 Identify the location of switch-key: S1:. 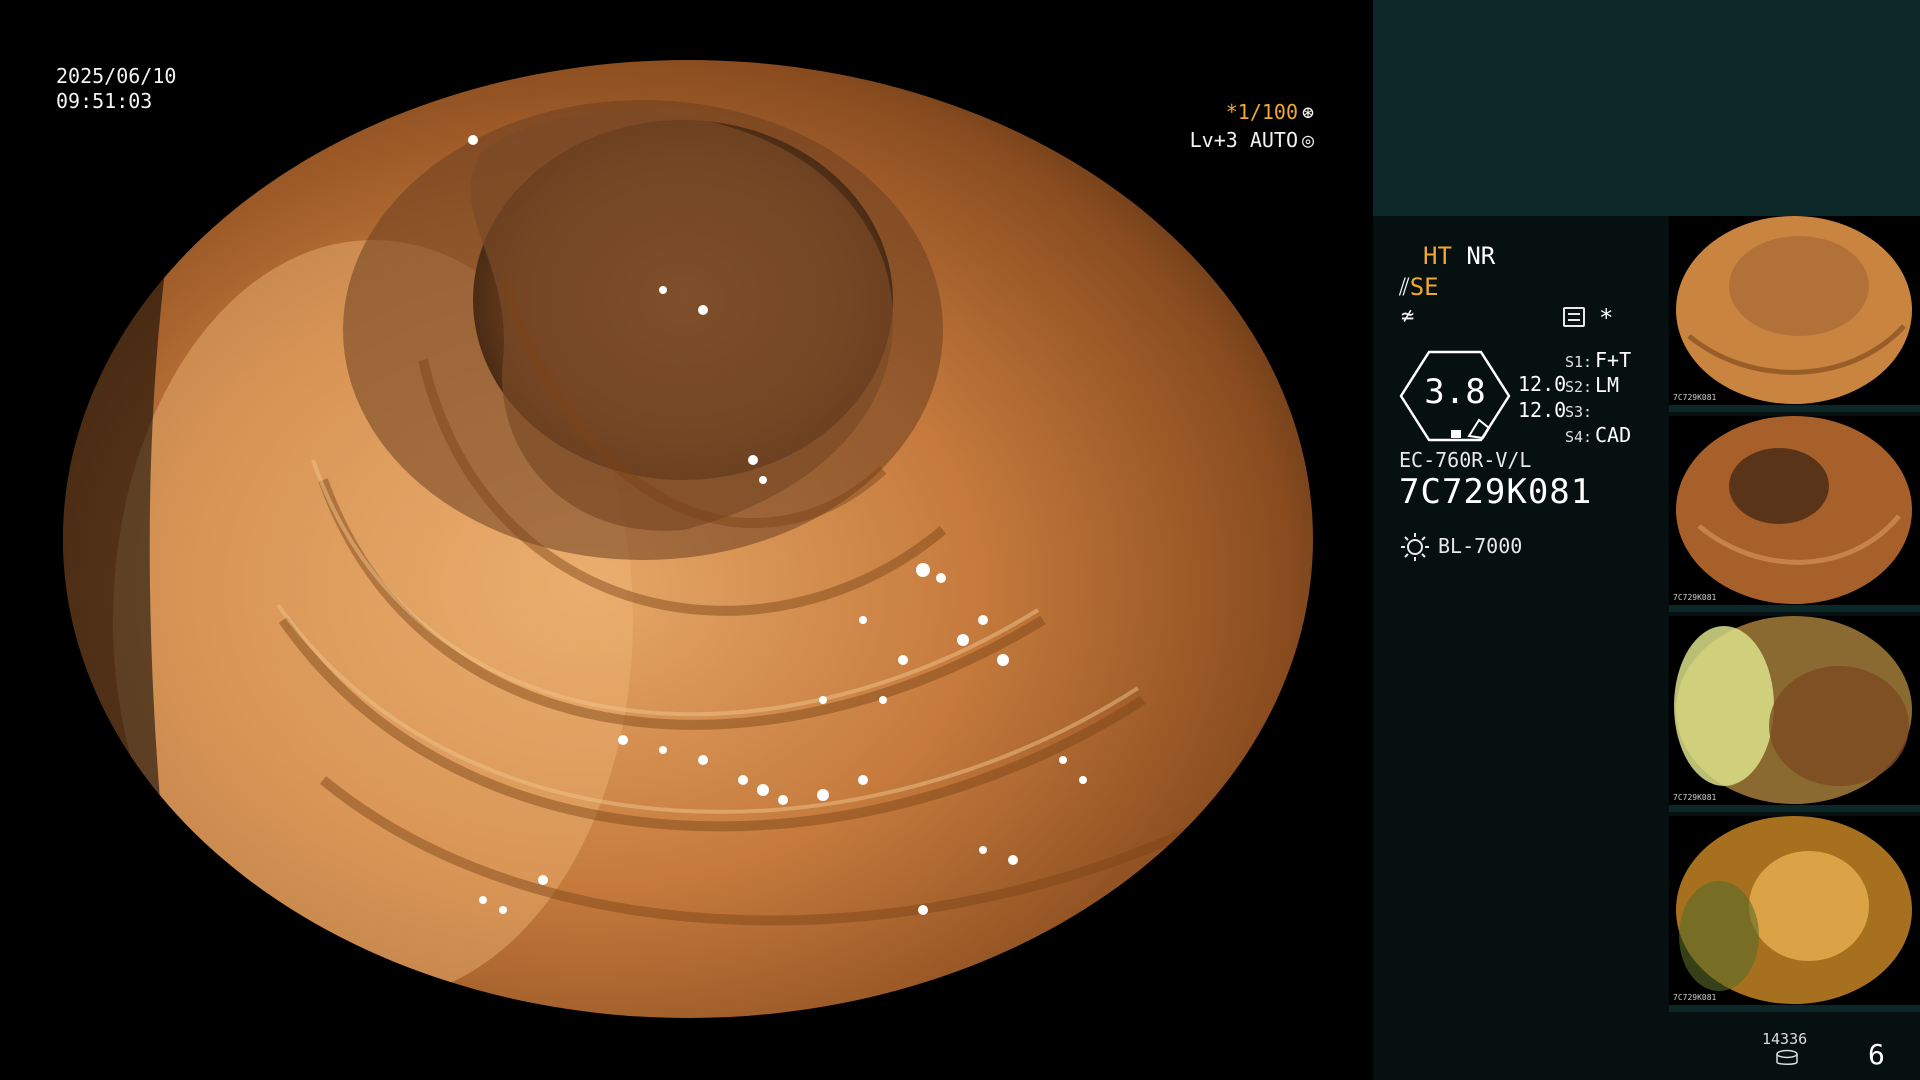
(1579, 362).